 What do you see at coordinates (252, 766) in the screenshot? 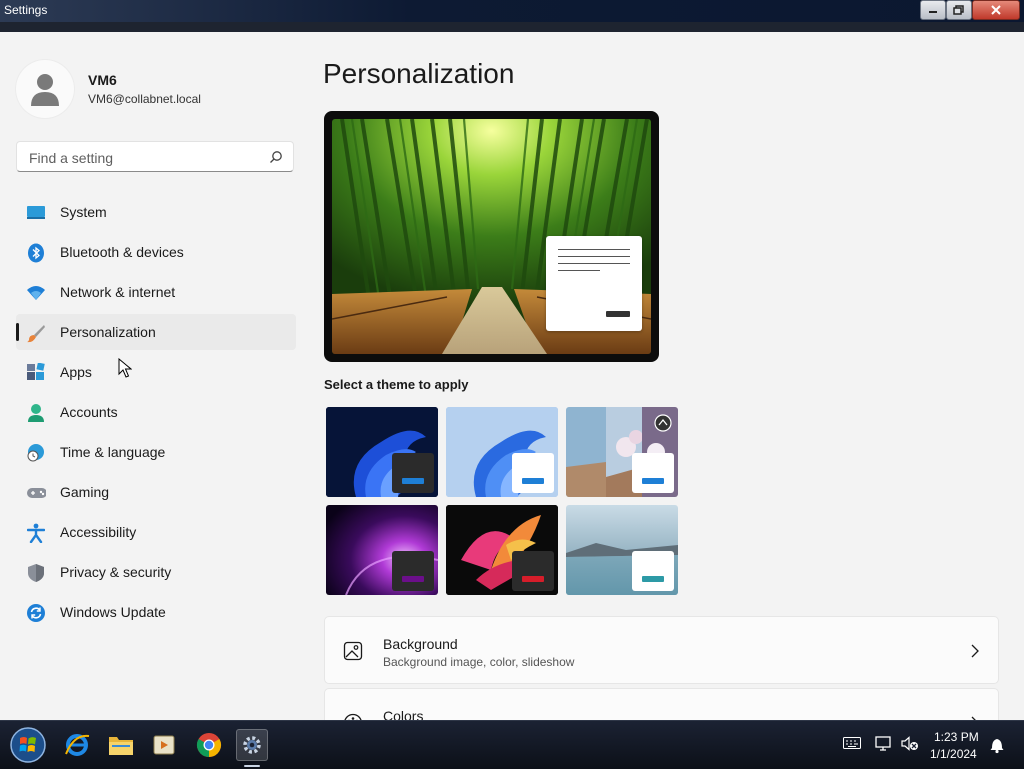
I see `running-indicator` at bounding box center [252, 766].